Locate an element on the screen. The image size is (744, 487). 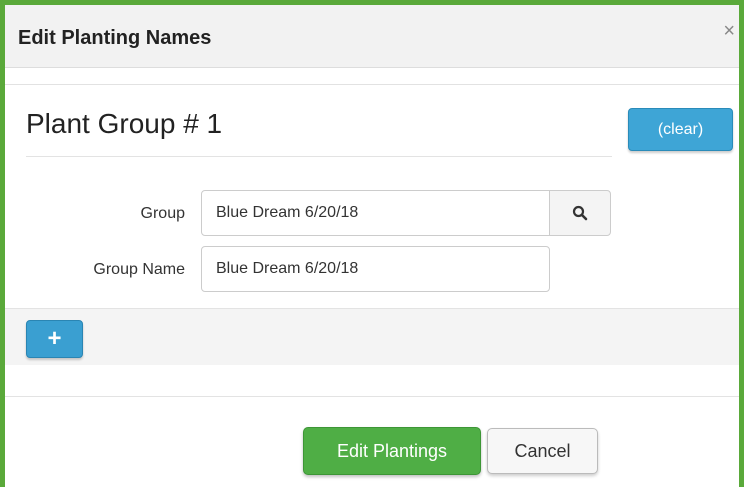
modal-title: Edit Planting Names is located at coordinates (115, 38).